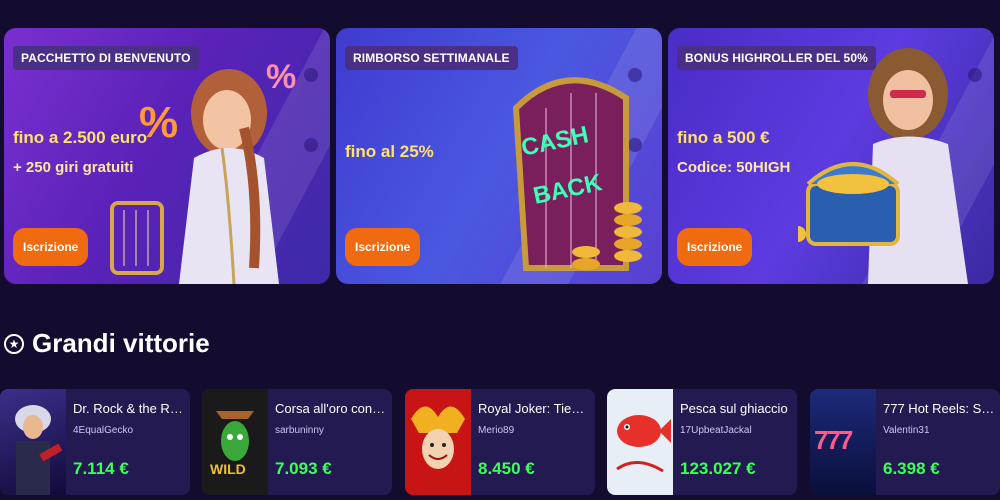  Describe the element at coordinates (14, 343) in the screenshot. I see `star-icon: ★` at that location.